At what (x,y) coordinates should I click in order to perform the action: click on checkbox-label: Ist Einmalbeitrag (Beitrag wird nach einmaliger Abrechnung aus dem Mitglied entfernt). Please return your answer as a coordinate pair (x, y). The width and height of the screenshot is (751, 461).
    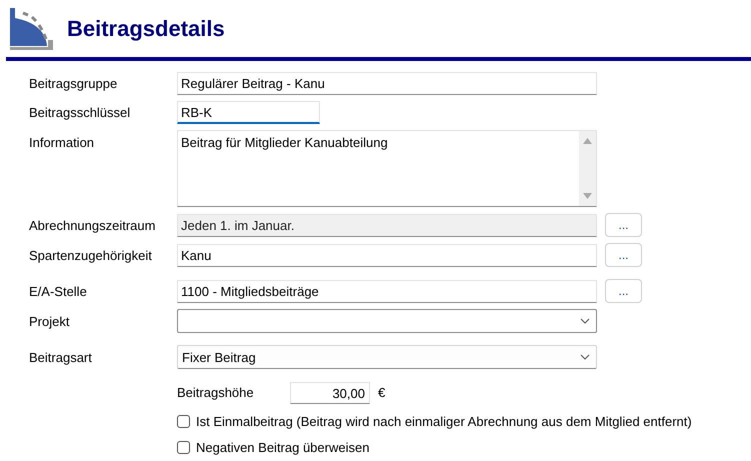
    Looking at the image, I should click on (444, 421).